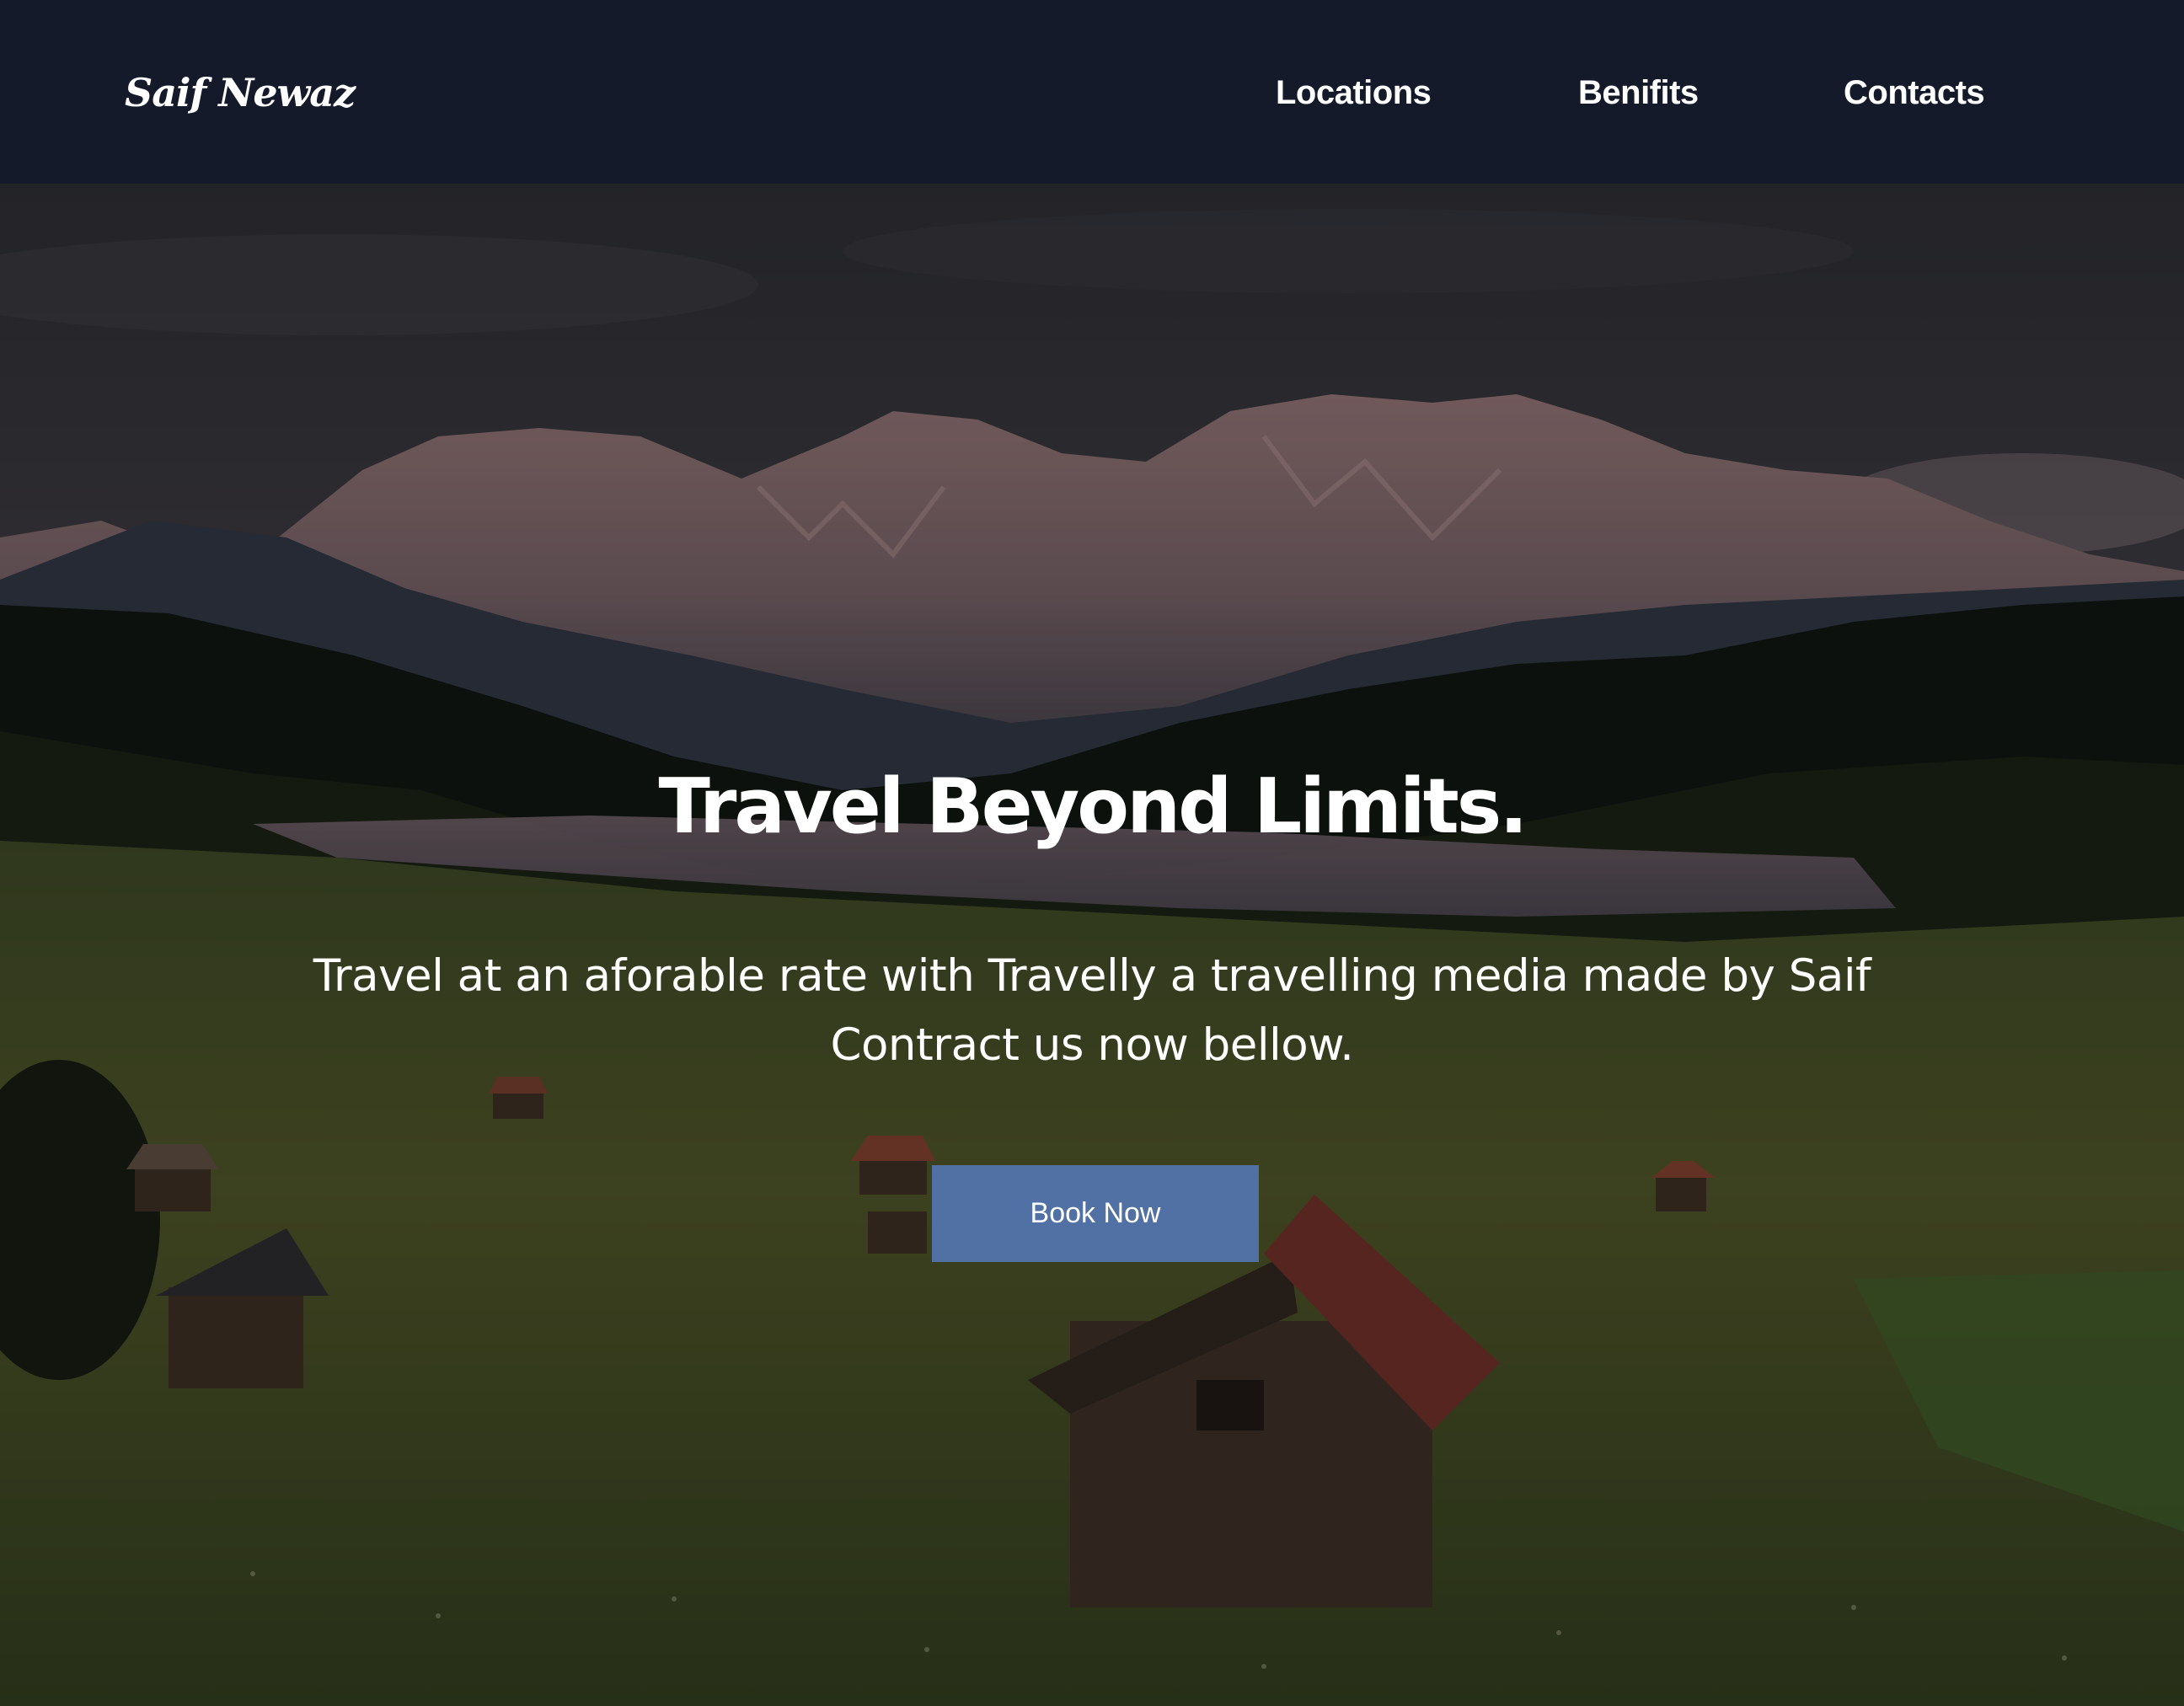  Describe the element at coordinates (1095, 1213) in the screenshot. I see `book-now-button: Book Now` at that location.